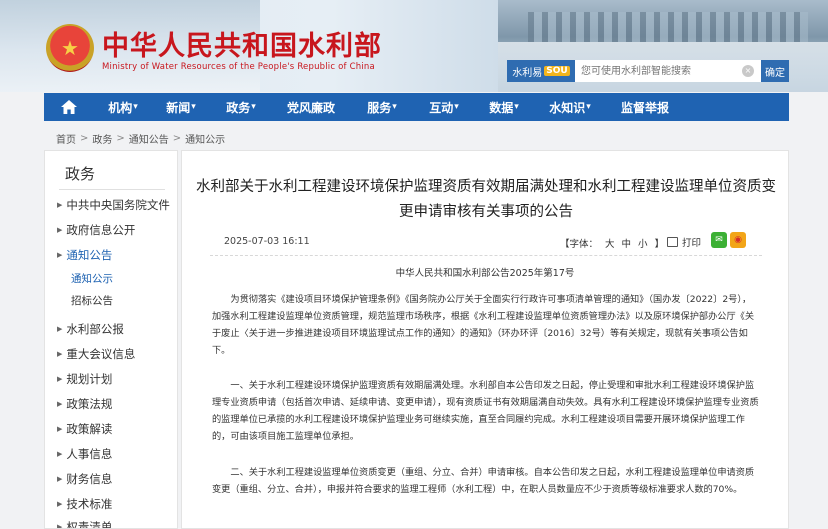 This screenshot has width=828, height=529. What do you see at coordinates (92, 300) in the screenshot?
I see `sidebar-subitem-tender: 招标公告` at bounding box center [92, 300].